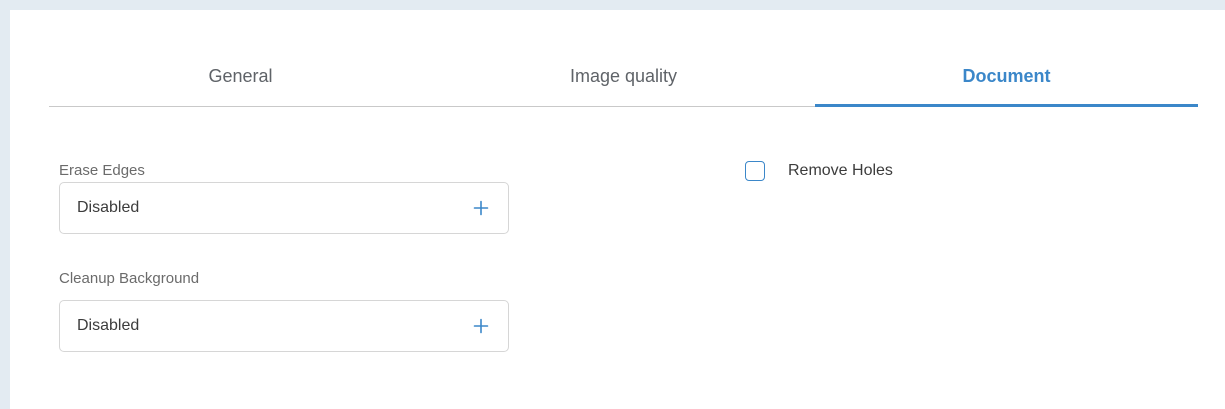 The image size is (1225, 409). I want to click on cleanup-background-label: Cleanup Background, so click(129, 278).